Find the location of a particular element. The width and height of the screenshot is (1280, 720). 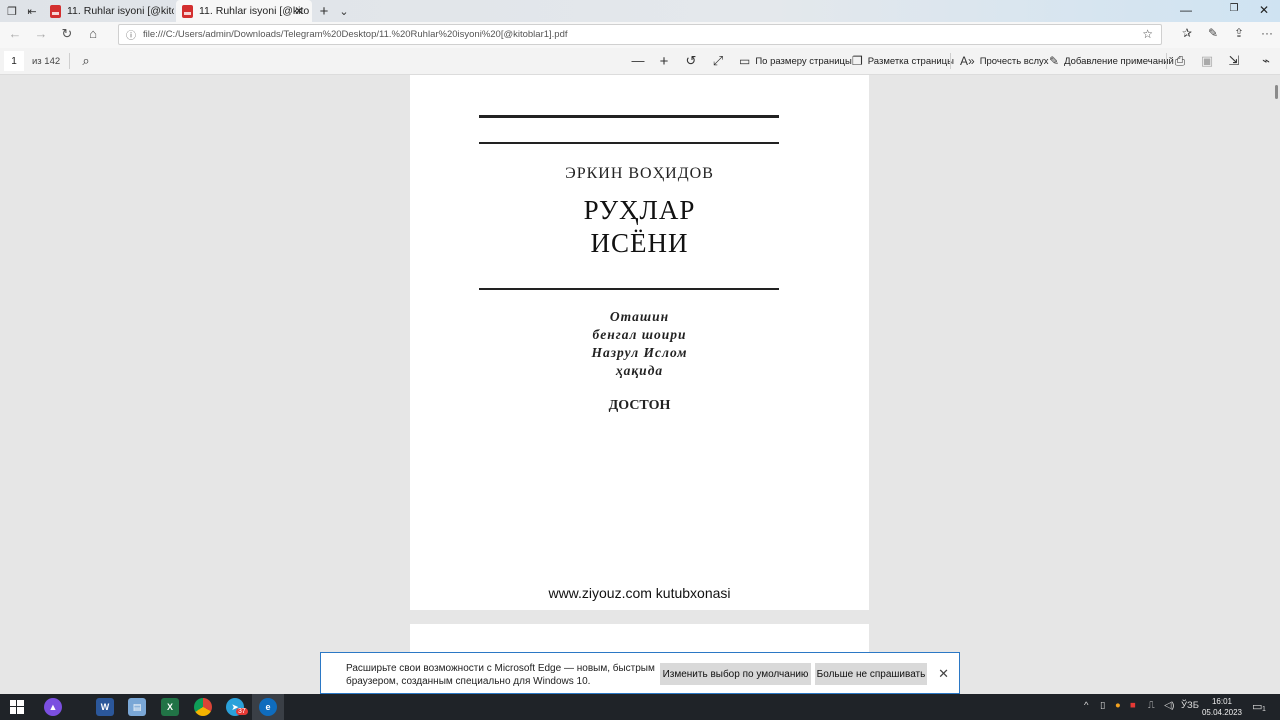

pin-toolbar-icon: ⌁ is located at coordinates (1266, 61).